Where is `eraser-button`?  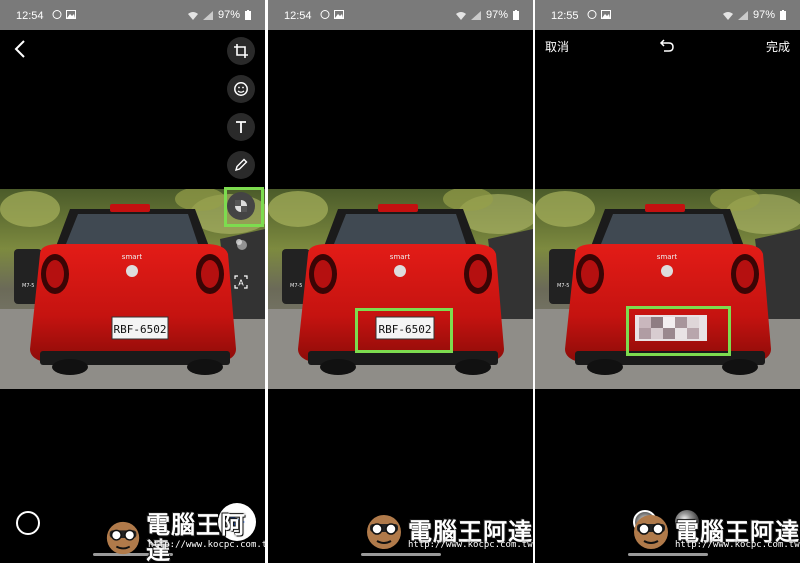
eraser-button is located at coordinates (241, 244).